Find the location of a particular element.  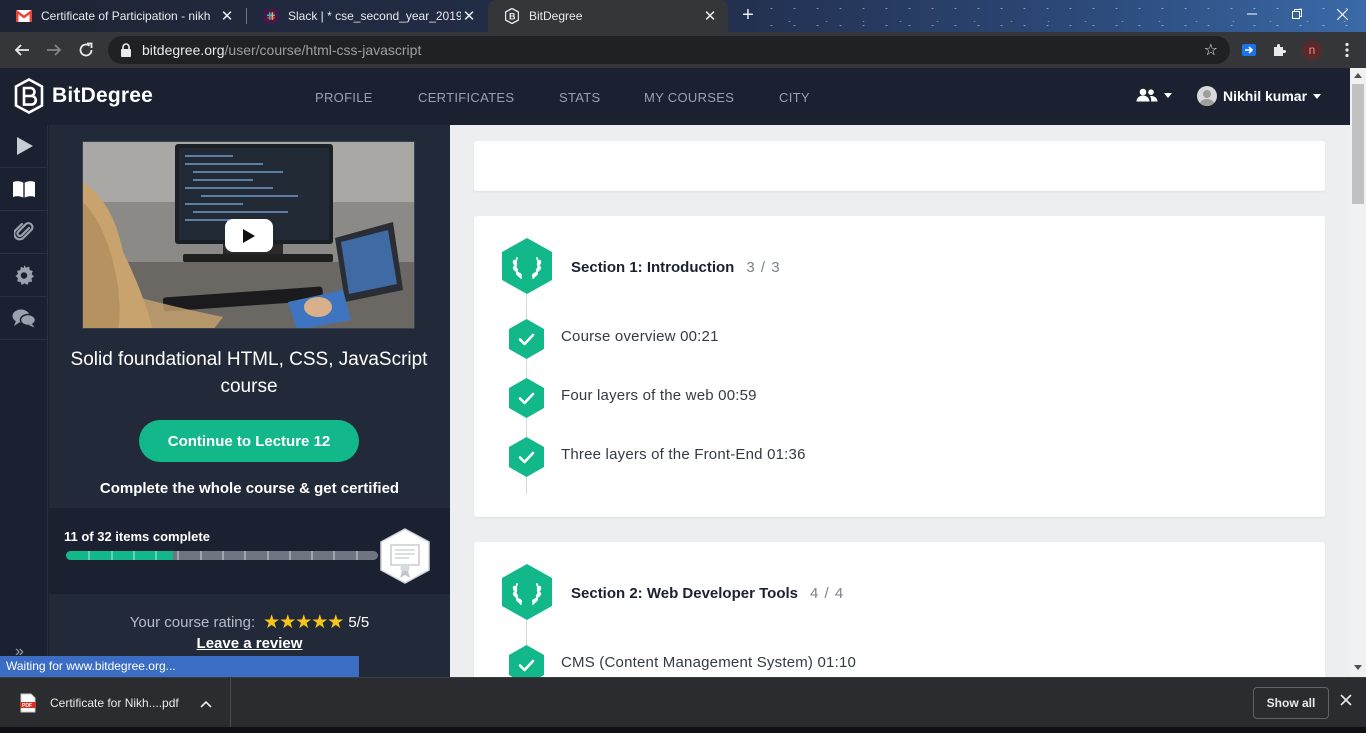

reload-icon is located at coordinates (86, 50).